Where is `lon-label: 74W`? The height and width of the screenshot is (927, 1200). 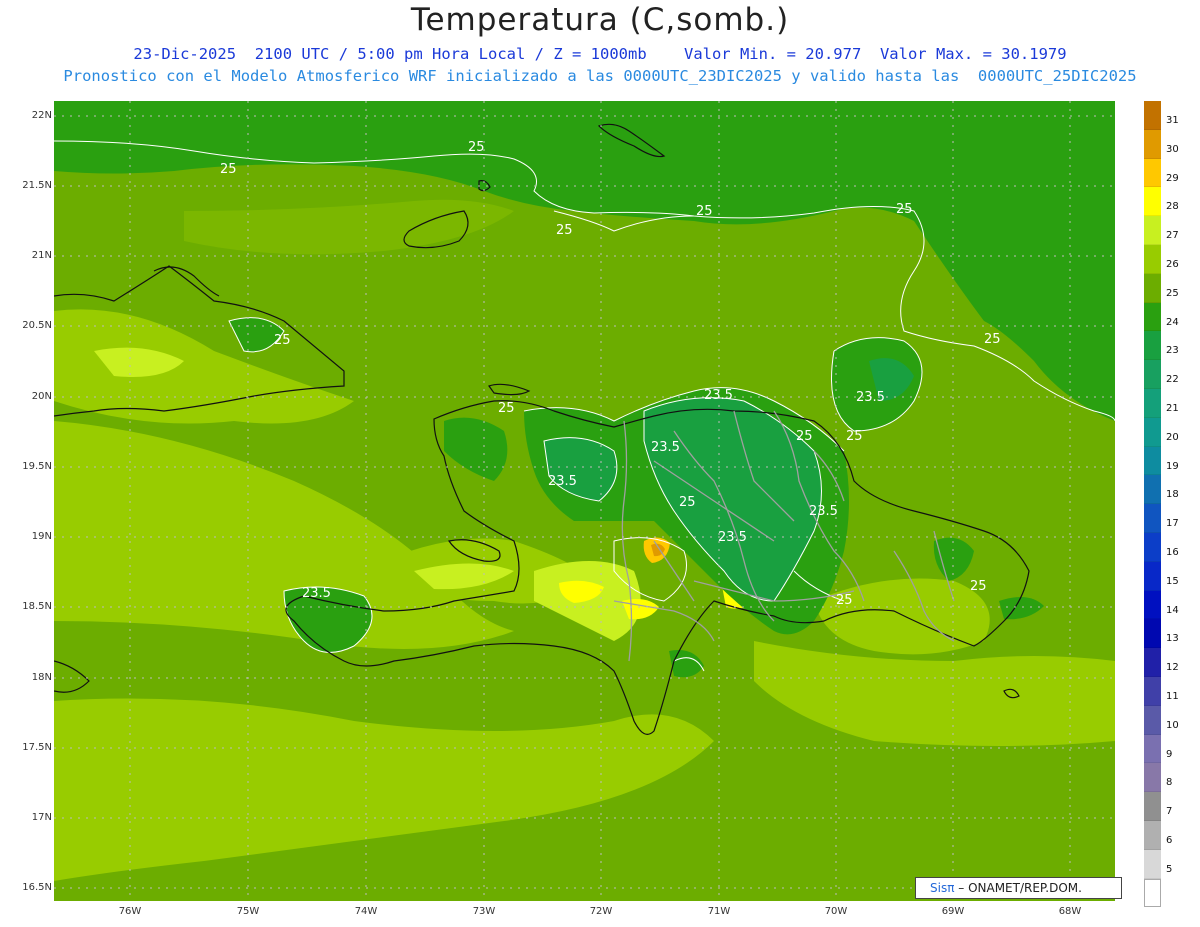 lon-label: 74W is located at coordinates (366, 911).